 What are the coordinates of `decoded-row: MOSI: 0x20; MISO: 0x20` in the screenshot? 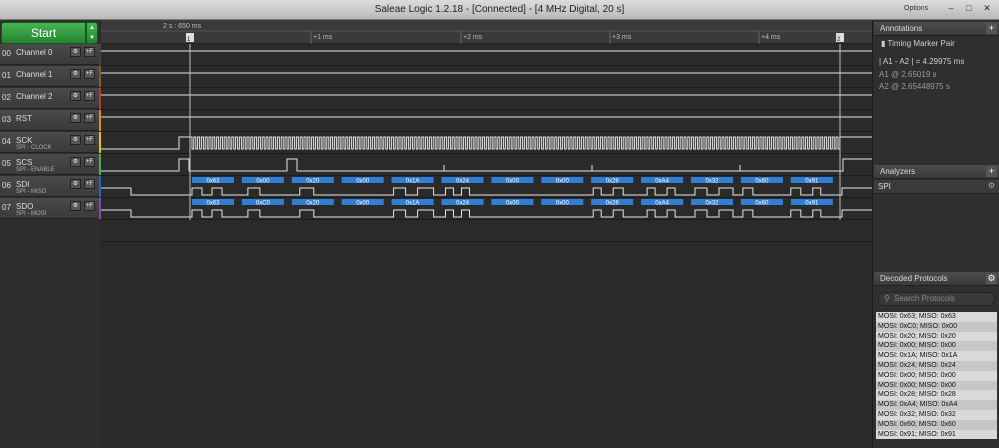 It's located at (936, 336).